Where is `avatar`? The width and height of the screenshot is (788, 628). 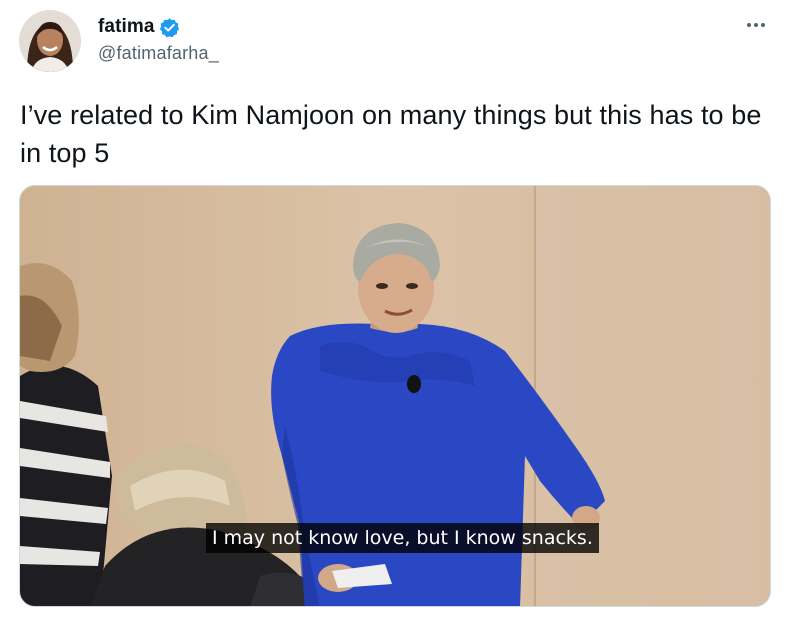
avatar is located at coordinates (50, 41).